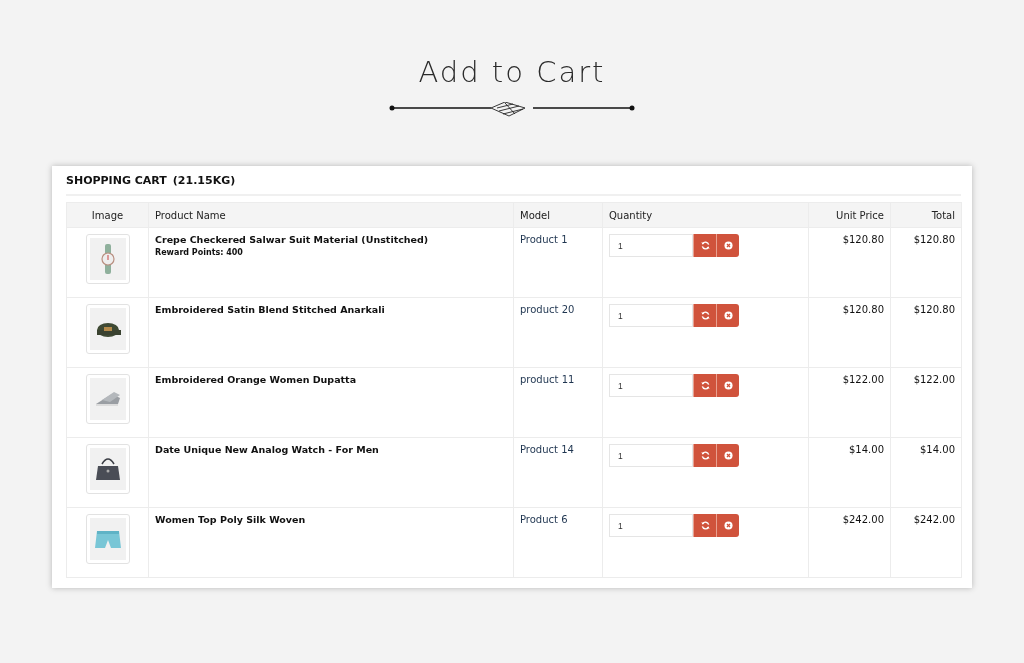 This screenshot has height=663, width=1024. Describe the element at coordinates (331, 519) in the screenshot. I see `product-name: Women Top Poly Silk Woven` at that location.